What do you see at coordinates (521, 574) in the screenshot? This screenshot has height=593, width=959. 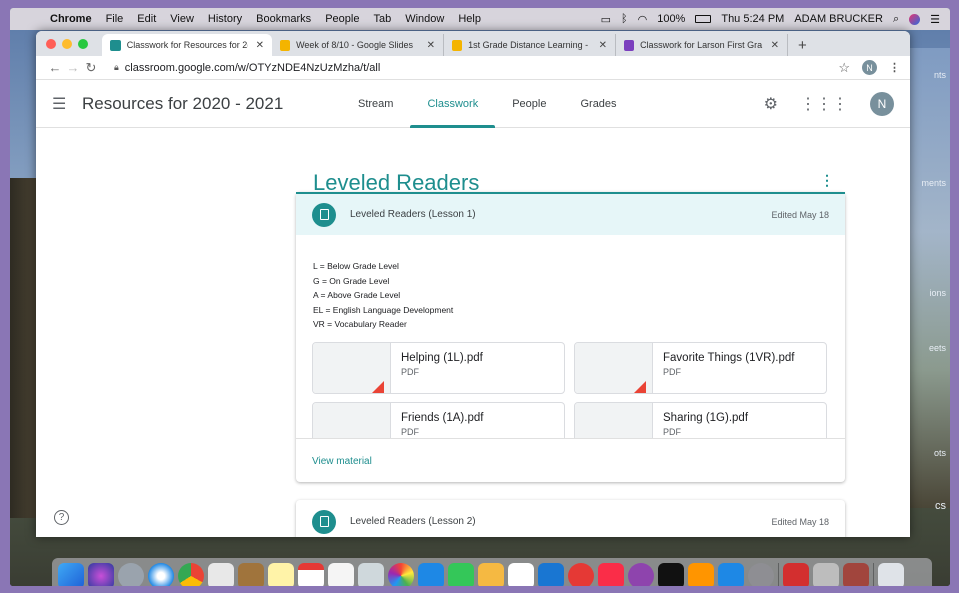 I see `numbers-icon` at bounding box center [521, 574].